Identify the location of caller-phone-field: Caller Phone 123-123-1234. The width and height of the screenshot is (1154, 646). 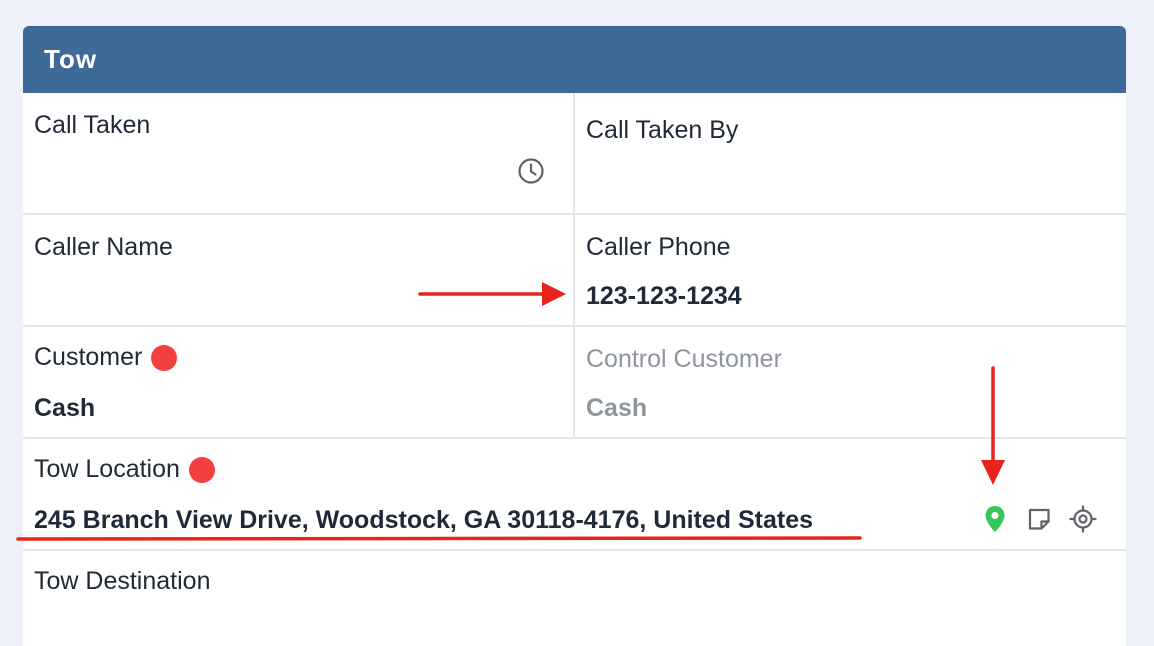
(850, 270).